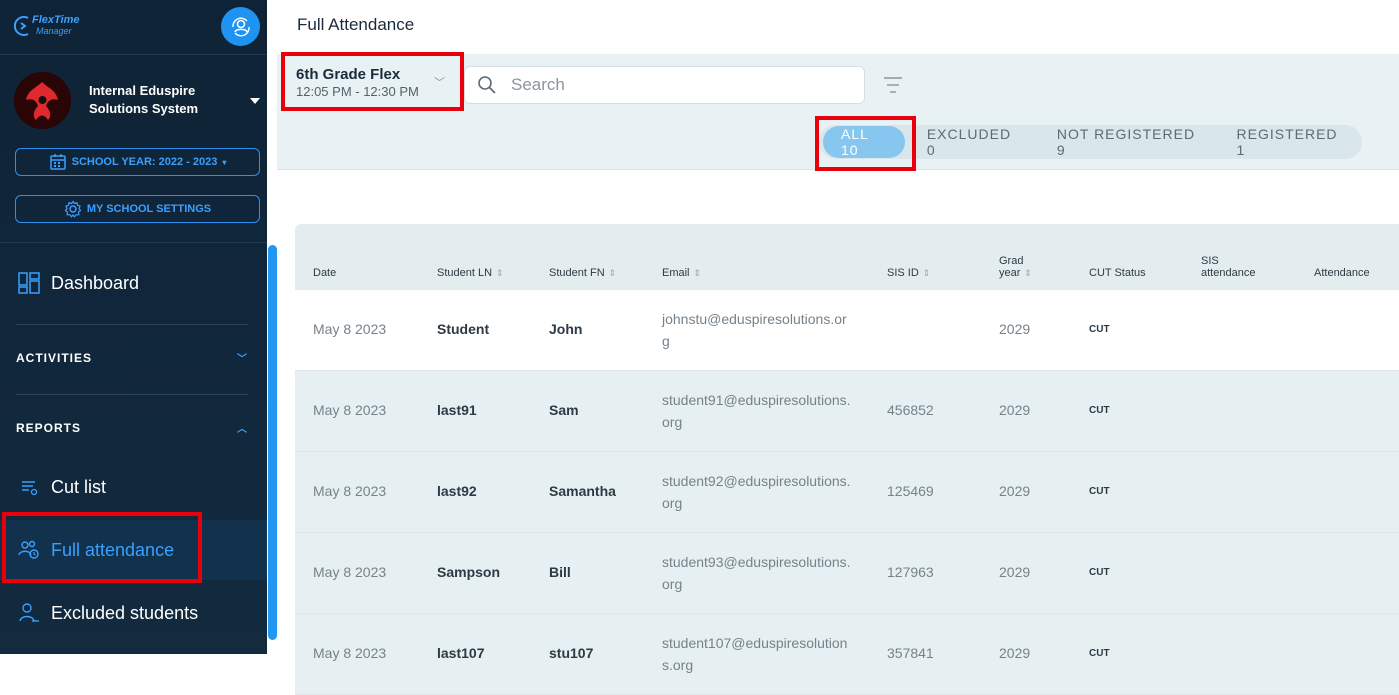 The width and height of the screenshot is (1399, 695). I want to click on column-cut-status: CUT Status, so click(1117, 273).